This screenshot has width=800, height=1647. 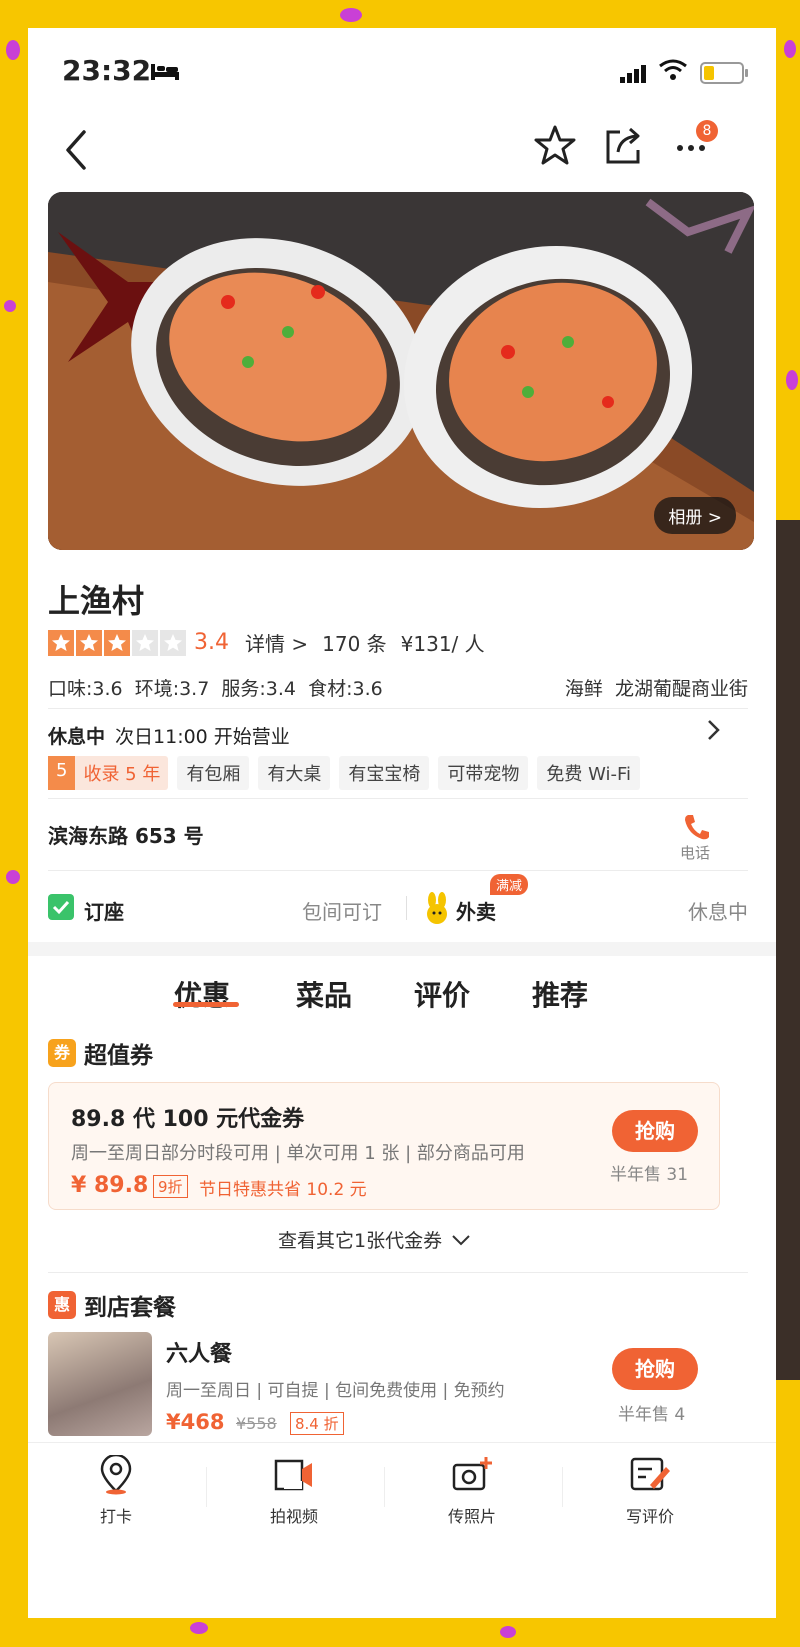 What do you see at coordinates (509, 884) in the screenshot?
I see `promo-badge: 满减` at bounding box center [509, 884].